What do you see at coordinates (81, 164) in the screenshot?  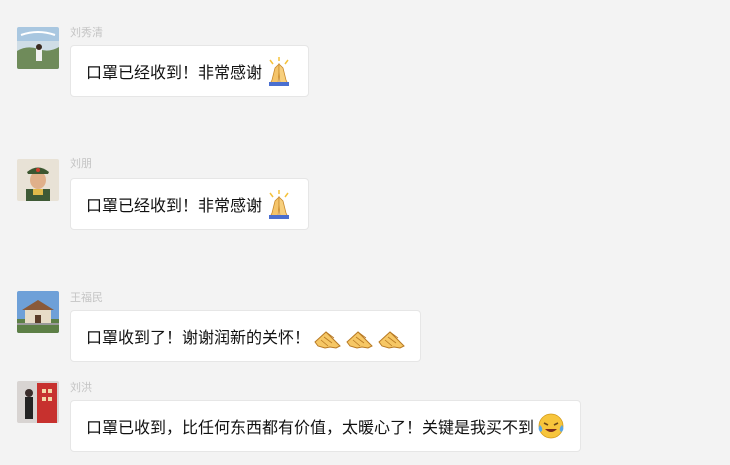 I see `sender-name: 刘朋` at bounding box center [81, 164].